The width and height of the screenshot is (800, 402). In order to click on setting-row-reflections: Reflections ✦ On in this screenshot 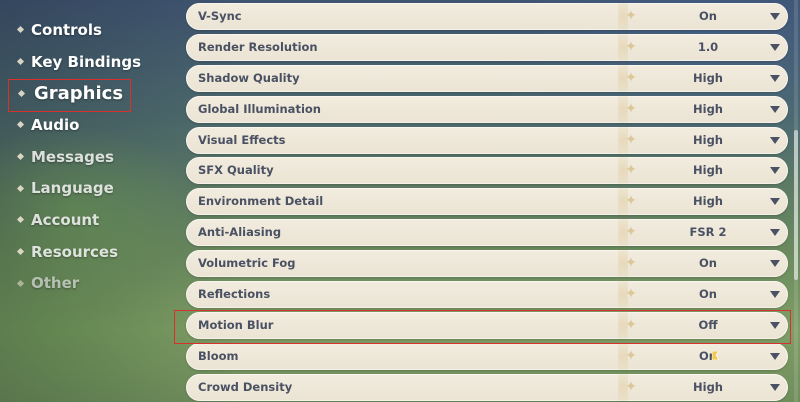, I will do `click(487, 295)`.